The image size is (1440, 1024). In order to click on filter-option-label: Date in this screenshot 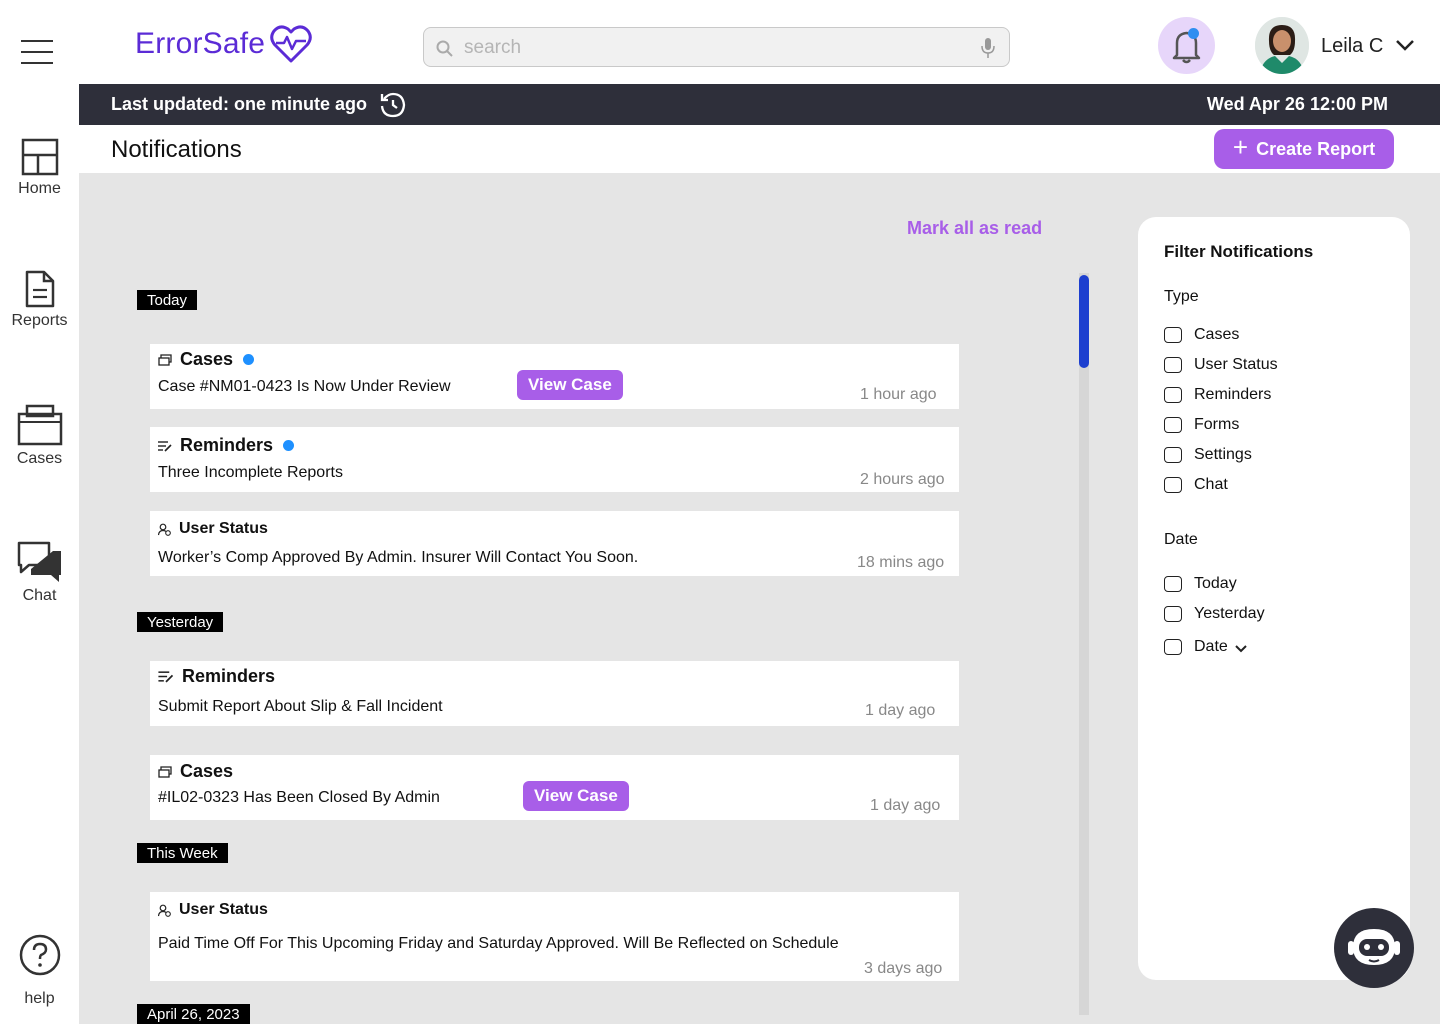, I will do `click(1211, 646)`.